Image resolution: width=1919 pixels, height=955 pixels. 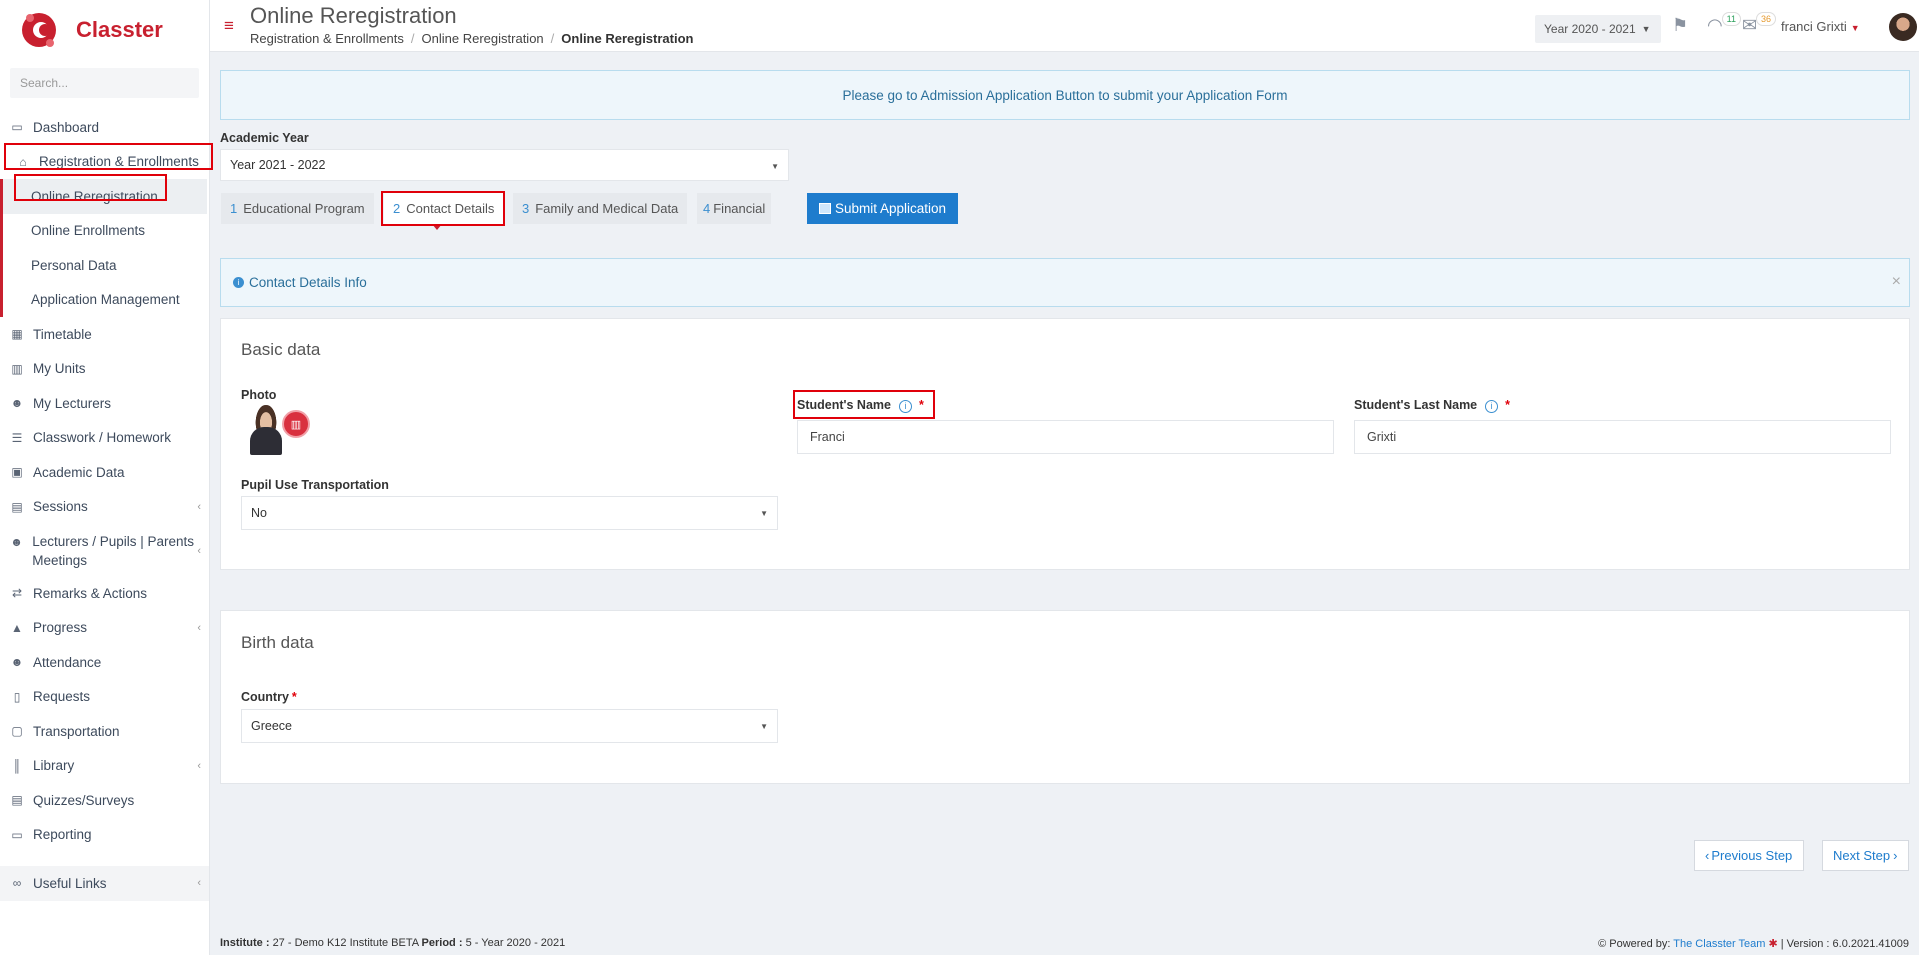 I want to click on transportation-select: No ▼, so click(x=509, y=513).